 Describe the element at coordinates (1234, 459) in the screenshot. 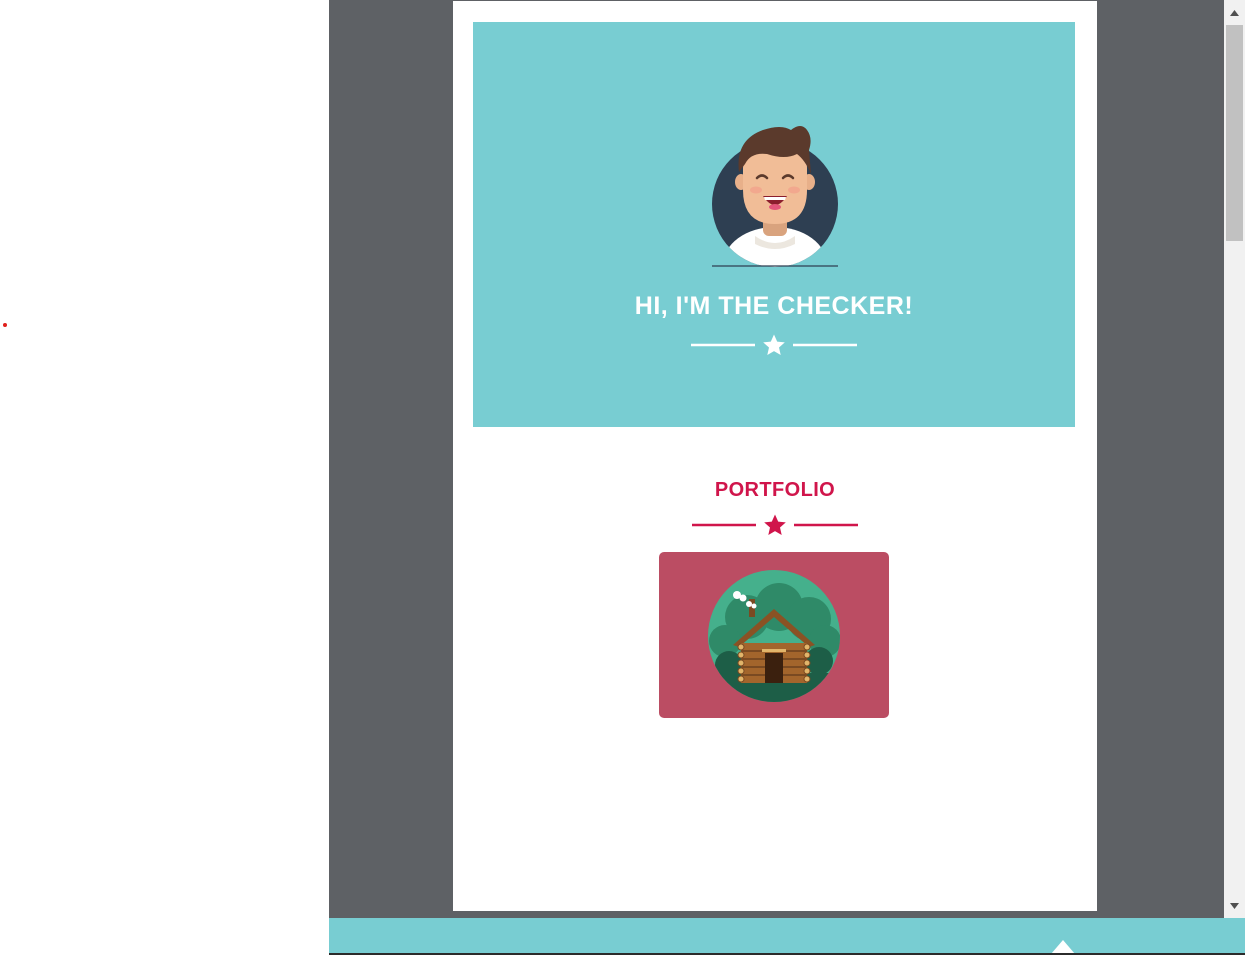

I see `vertical-scrollbar` at that location.